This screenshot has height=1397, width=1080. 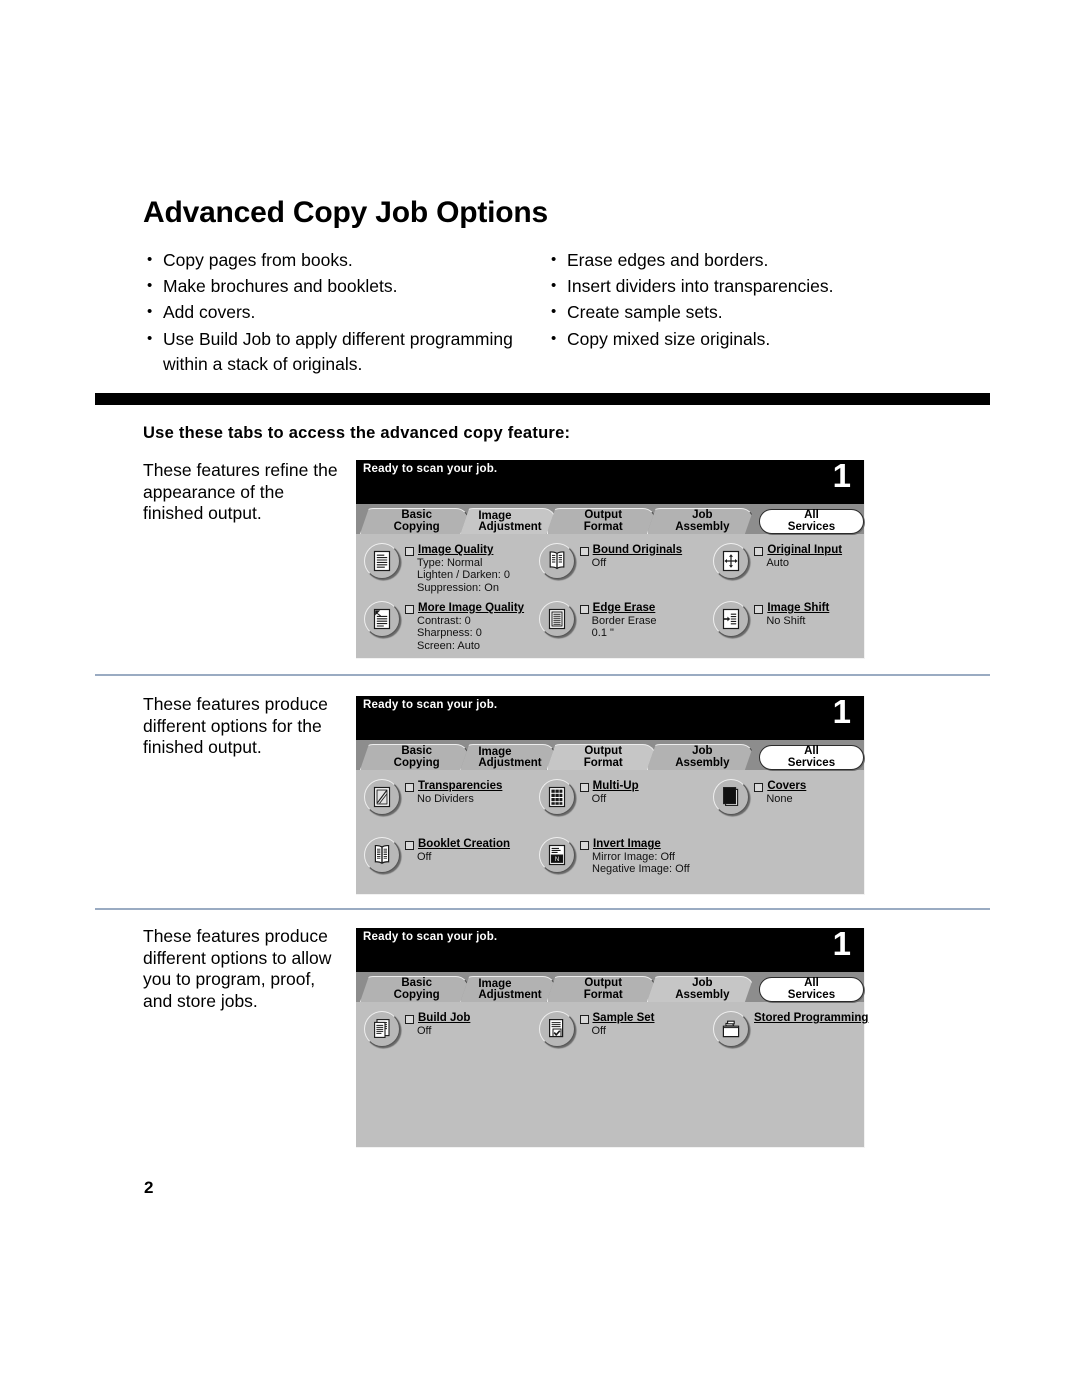 What do you see at coordinates (435, 1023) in the screenshot?
I see `feature-text-block: Build Job Off` at bounding box center [435, 1023].